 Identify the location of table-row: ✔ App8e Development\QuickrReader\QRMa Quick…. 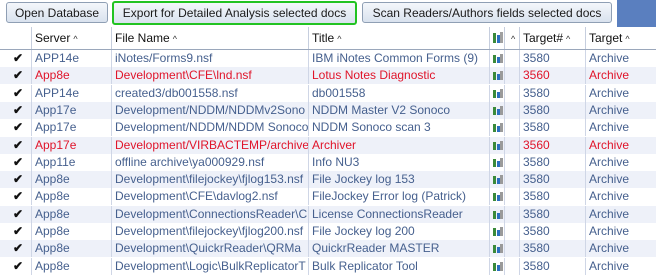
(328, 249).